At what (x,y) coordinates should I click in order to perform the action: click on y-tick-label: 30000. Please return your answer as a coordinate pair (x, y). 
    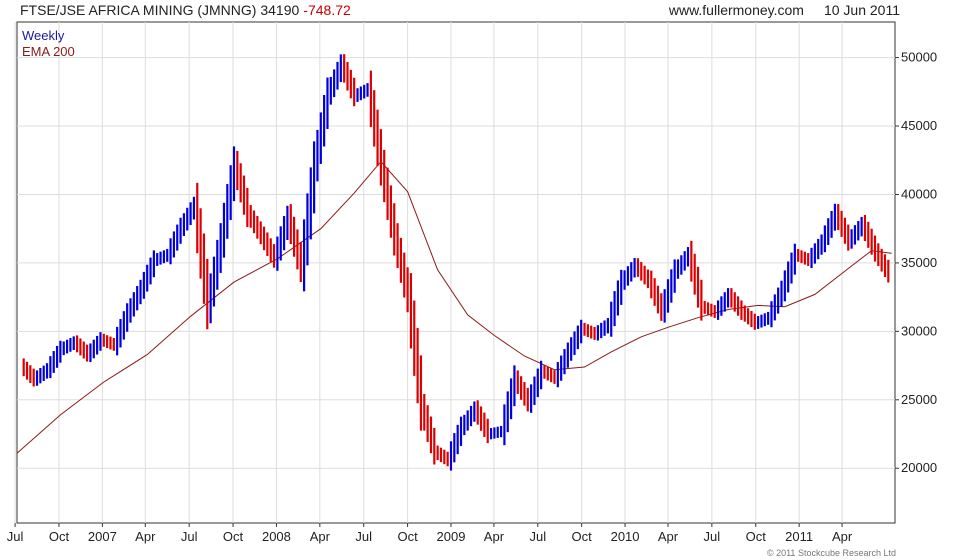
    Looking at the image, I should click on (919, 330).